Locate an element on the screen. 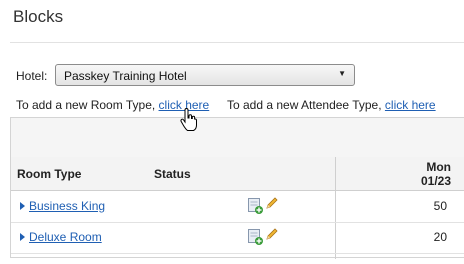 The image size is (464, 264). room-type-link: Deluxe Room is located at coordinates (65, 237).